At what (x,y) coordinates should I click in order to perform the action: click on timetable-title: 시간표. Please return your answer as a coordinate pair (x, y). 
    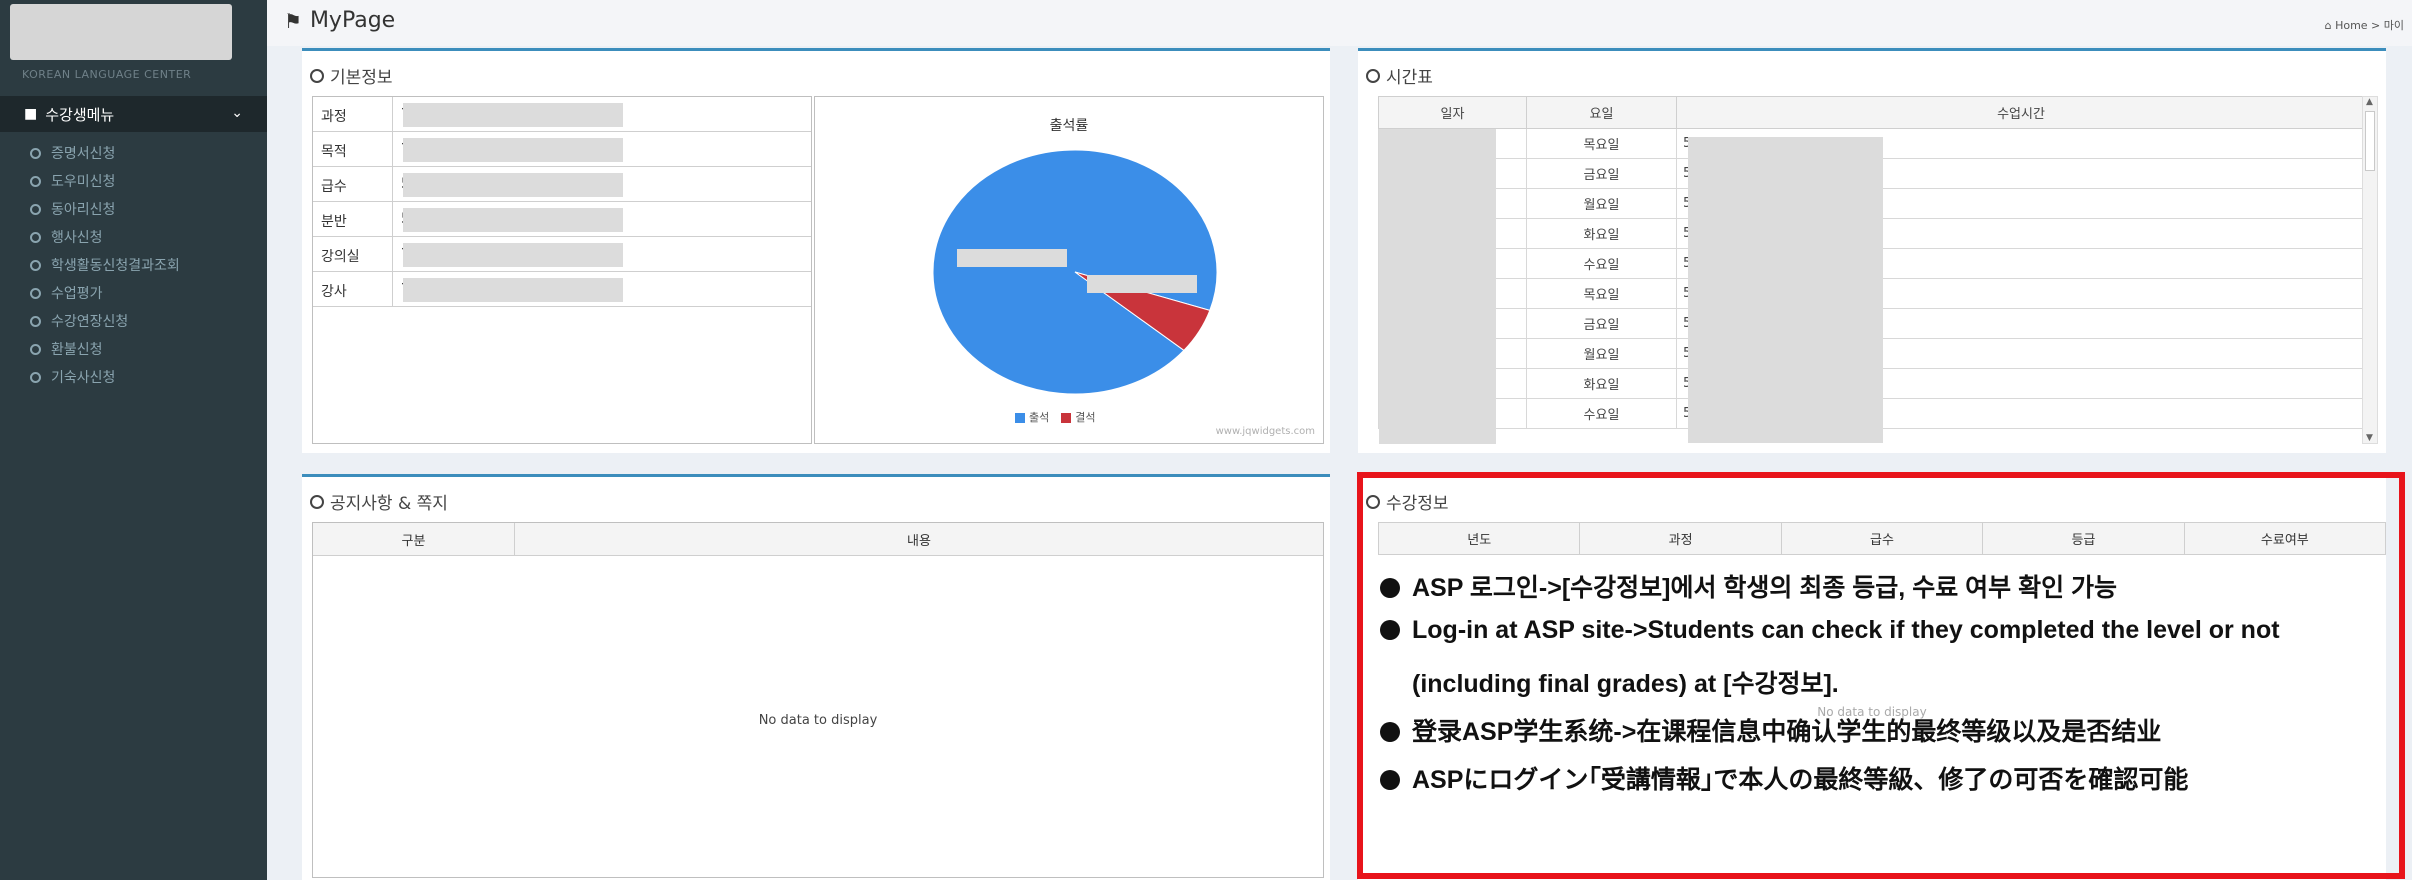
    Looking at the image, I should click on (1399, 75).